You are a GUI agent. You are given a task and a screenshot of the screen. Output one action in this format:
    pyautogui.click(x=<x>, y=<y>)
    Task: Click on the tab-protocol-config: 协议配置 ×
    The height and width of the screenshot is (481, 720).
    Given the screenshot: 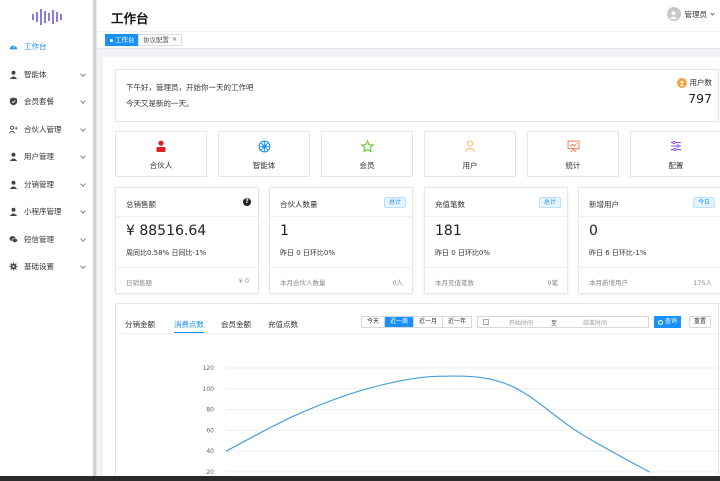 What is the action you would take?
    pyautogui.click(x=160, y=40)
    